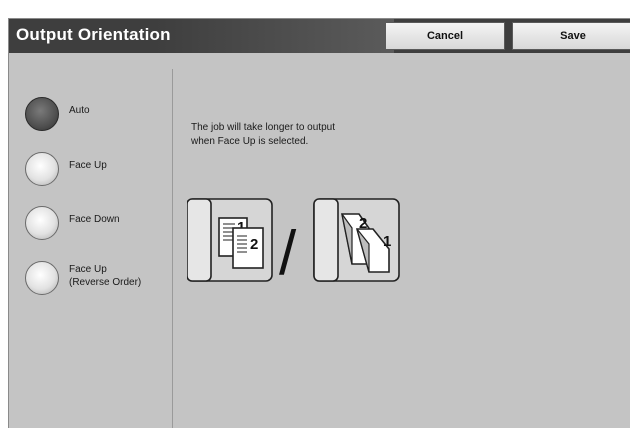 The image size is (630, 428). Describe the element at coordinates (42, 223) in the screenshot. I see `radio-face-down` at that location.